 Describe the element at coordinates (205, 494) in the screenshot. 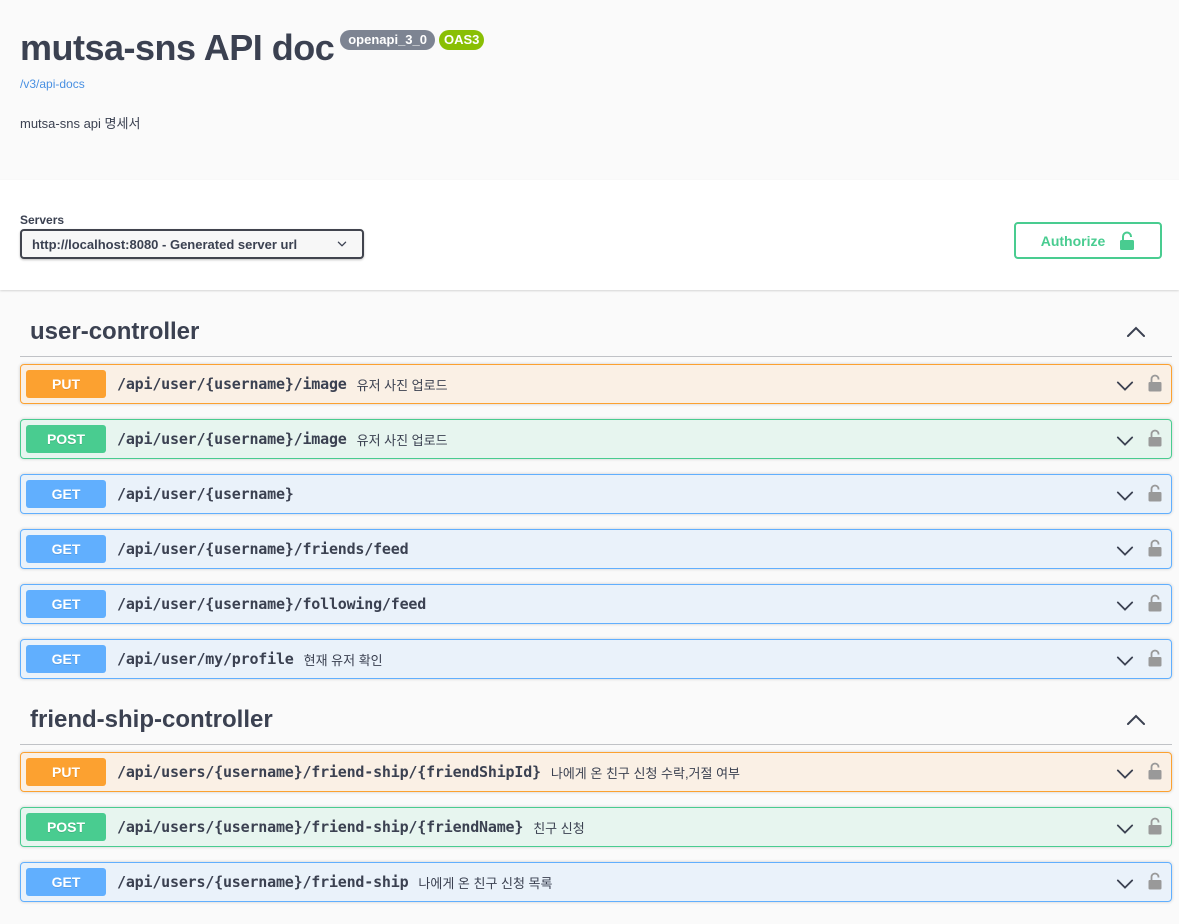

I see `operation-path: /api/user/{username}` at that location.